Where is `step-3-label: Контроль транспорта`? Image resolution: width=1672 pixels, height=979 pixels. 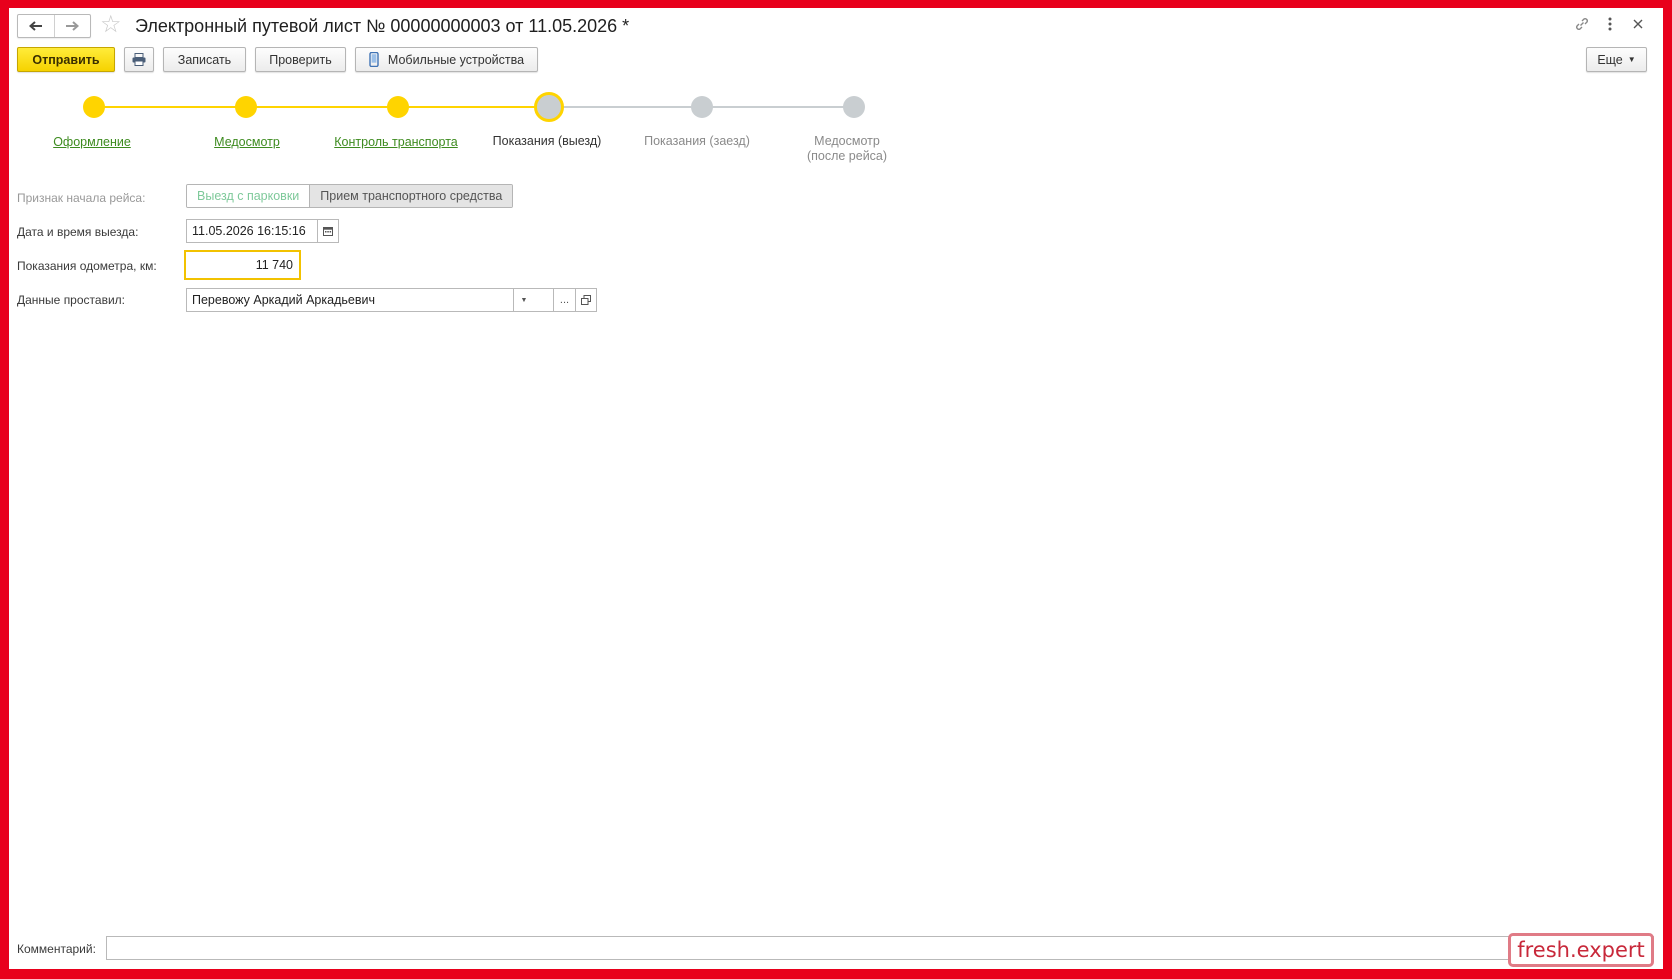 step-3-label: Контроль транспорта is located at coordinates (396, 142).